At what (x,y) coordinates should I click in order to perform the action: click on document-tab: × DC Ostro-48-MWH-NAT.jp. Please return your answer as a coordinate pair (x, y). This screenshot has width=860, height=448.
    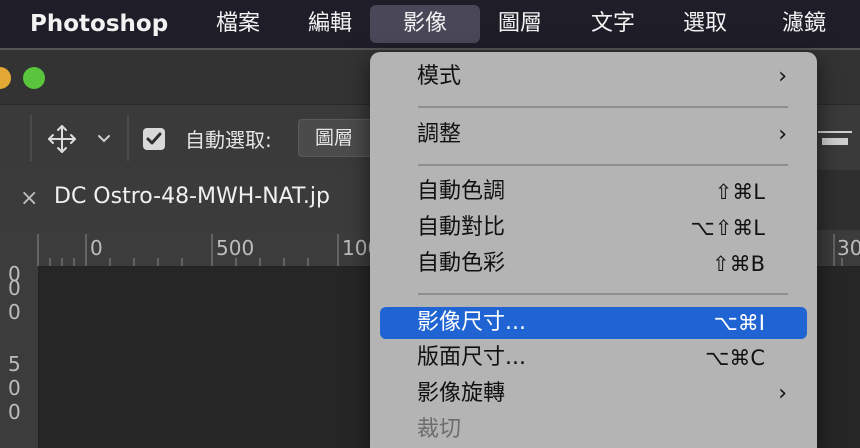
    Looking at the image, I should click on (186, 200).